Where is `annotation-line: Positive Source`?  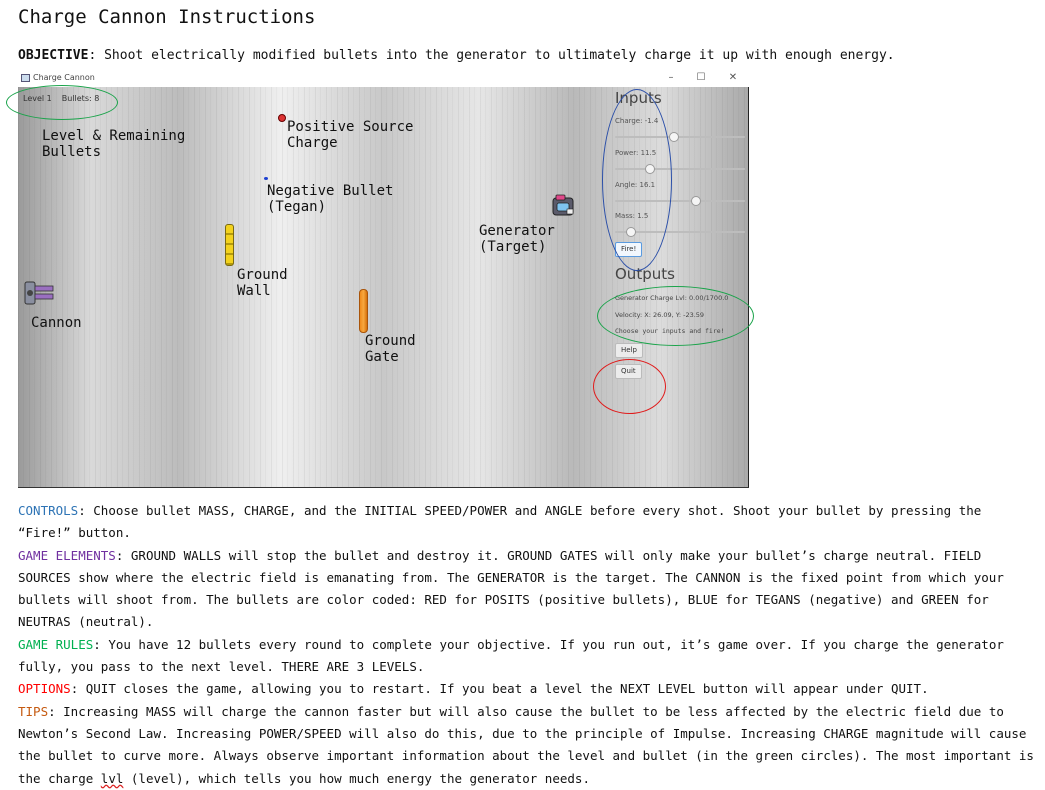
annotation-line: Positive Source is located at coordinates (350, 127).